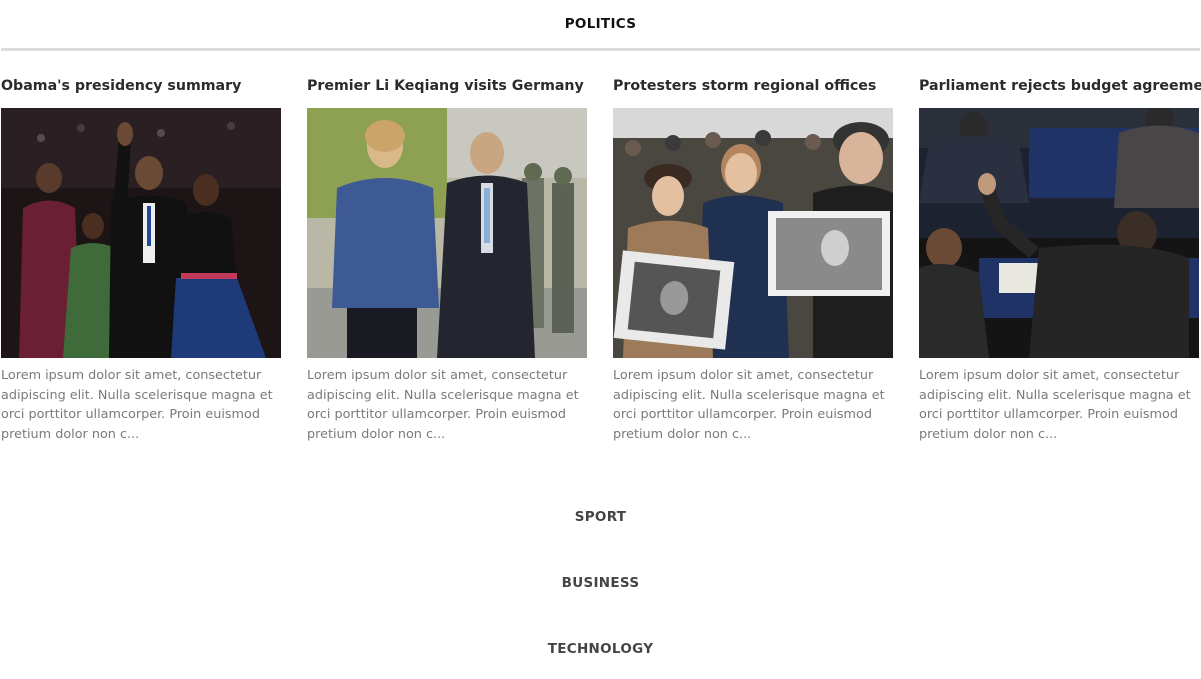 Image resolution: width=1201 pixels, height=679 pixels. Describe the element at coordinates (753, 85) in the screenshot. I see `article-title: Protesters storm regional offices` at that location.